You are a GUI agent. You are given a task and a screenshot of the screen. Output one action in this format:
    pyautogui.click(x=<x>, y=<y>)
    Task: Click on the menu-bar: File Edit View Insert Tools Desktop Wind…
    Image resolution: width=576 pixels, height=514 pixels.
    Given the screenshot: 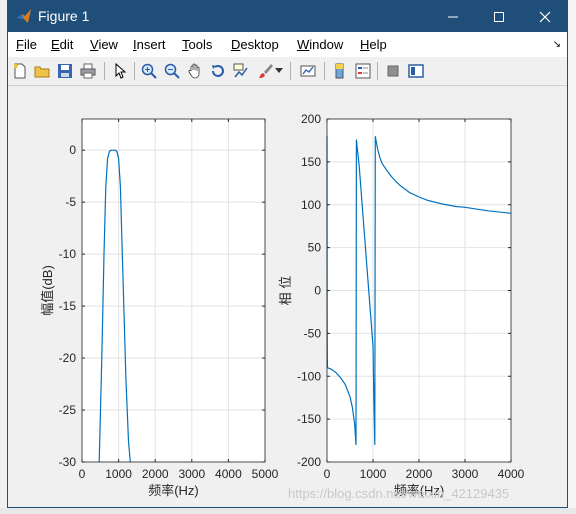 What is the action you would take?
    pyautogui.click(x=287, y=44)
    